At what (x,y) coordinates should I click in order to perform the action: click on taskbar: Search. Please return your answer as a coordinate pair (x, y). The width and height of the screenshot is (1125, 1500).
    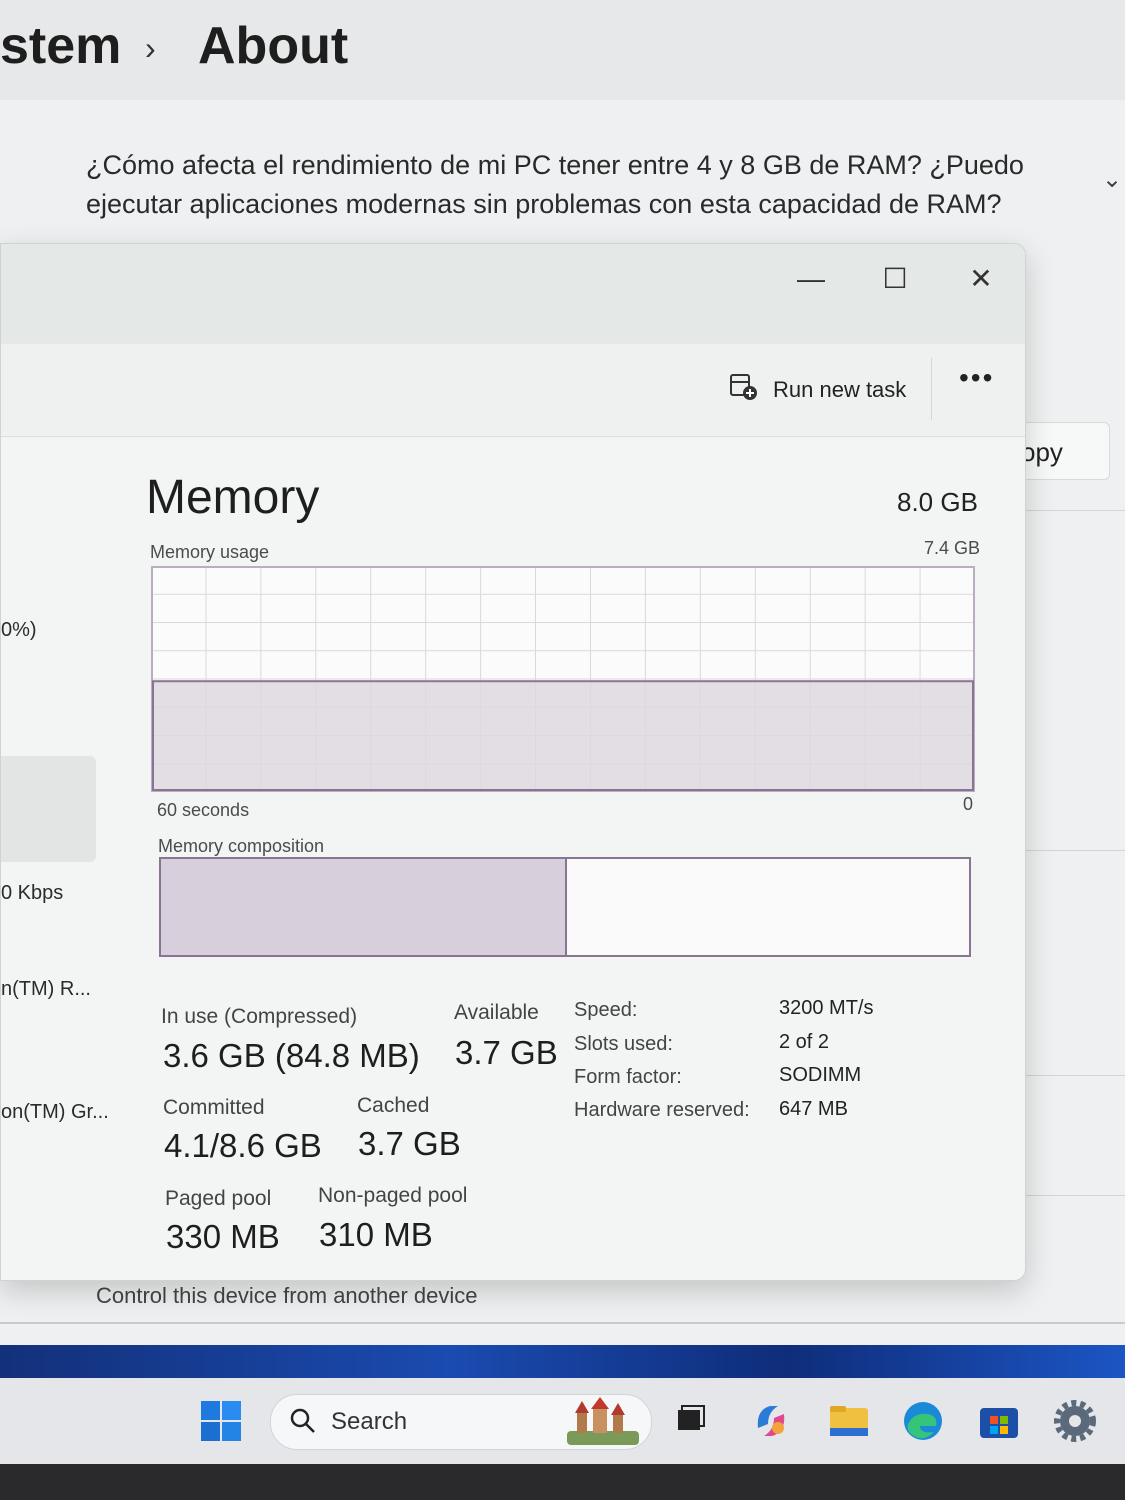
    Looking at the image, I should click on (562, 1421).